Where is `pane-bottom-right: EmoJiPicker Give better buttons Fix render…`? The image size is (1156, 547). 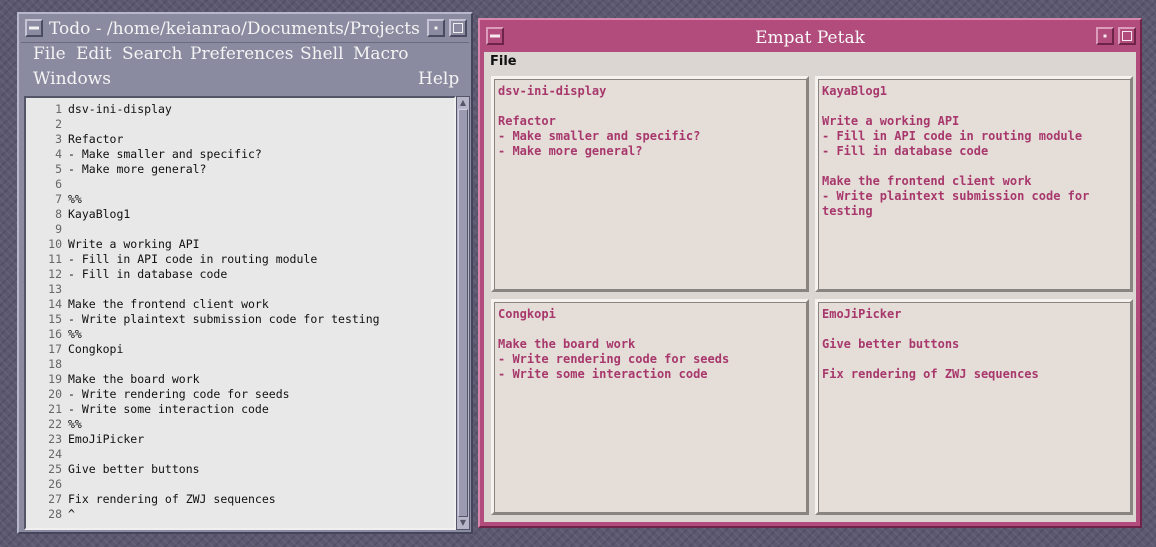
pane-bottom-right: EmoJiPicker Give better buttons Fix render… is located at coordinates (974, 407).